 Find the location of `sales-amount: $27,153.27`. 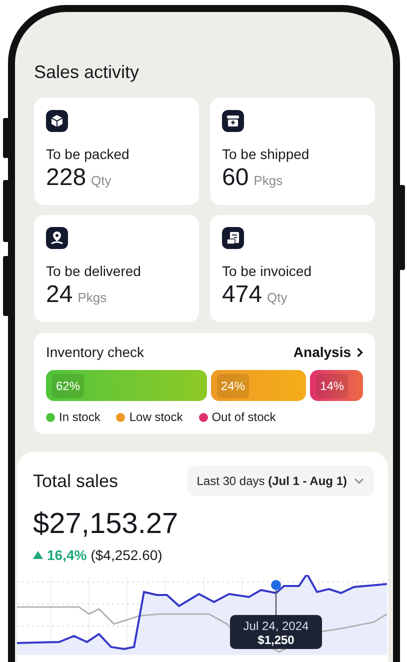

sales-amount: $27,153.27 is located at coordinates (106, 524).